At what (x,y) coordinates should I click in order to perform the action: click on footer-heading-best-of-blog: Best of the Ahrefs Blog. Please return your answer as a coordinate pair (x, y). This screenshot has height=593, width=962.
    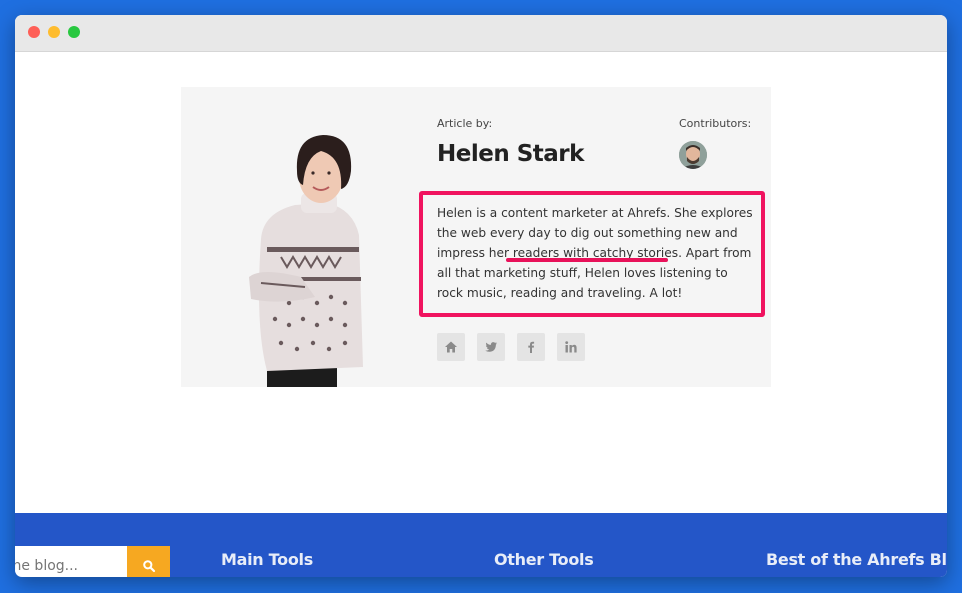
    Looking at the image, I should click on (856, 559).